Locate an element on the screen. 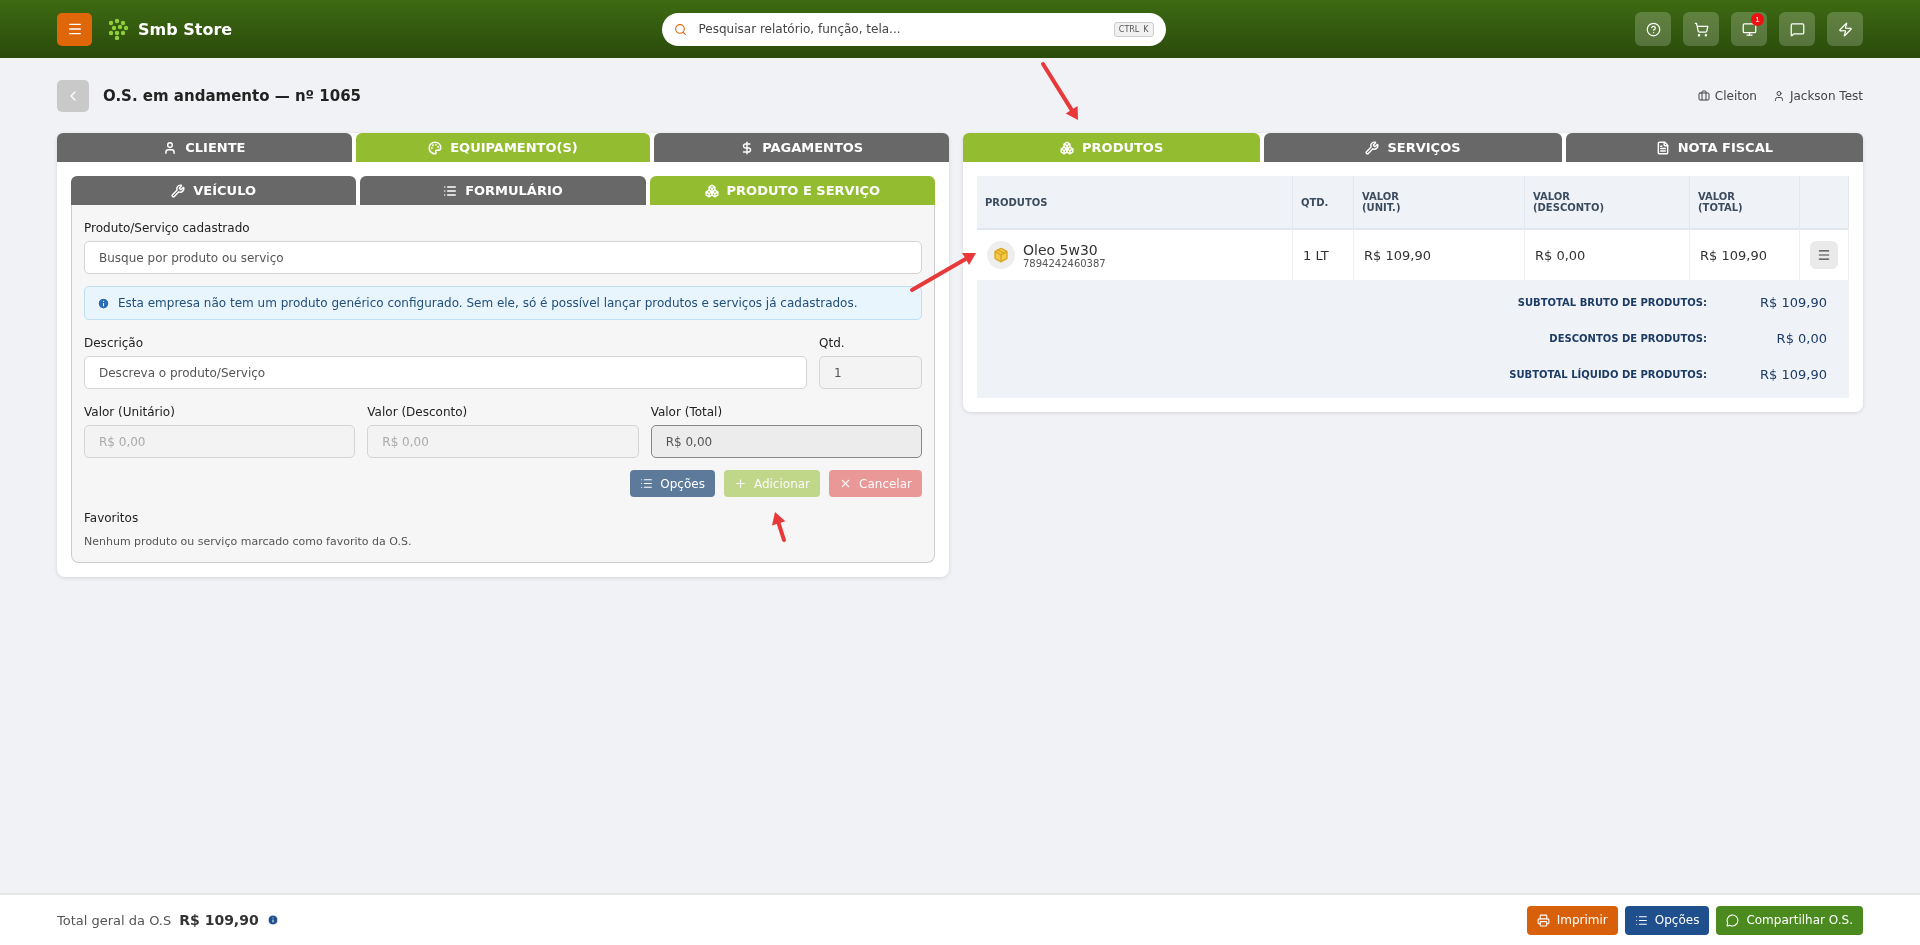 The height and width of the screenshot is (945, 1920). field-label: Valor (Unitário) is located at coordinates (130, 412).